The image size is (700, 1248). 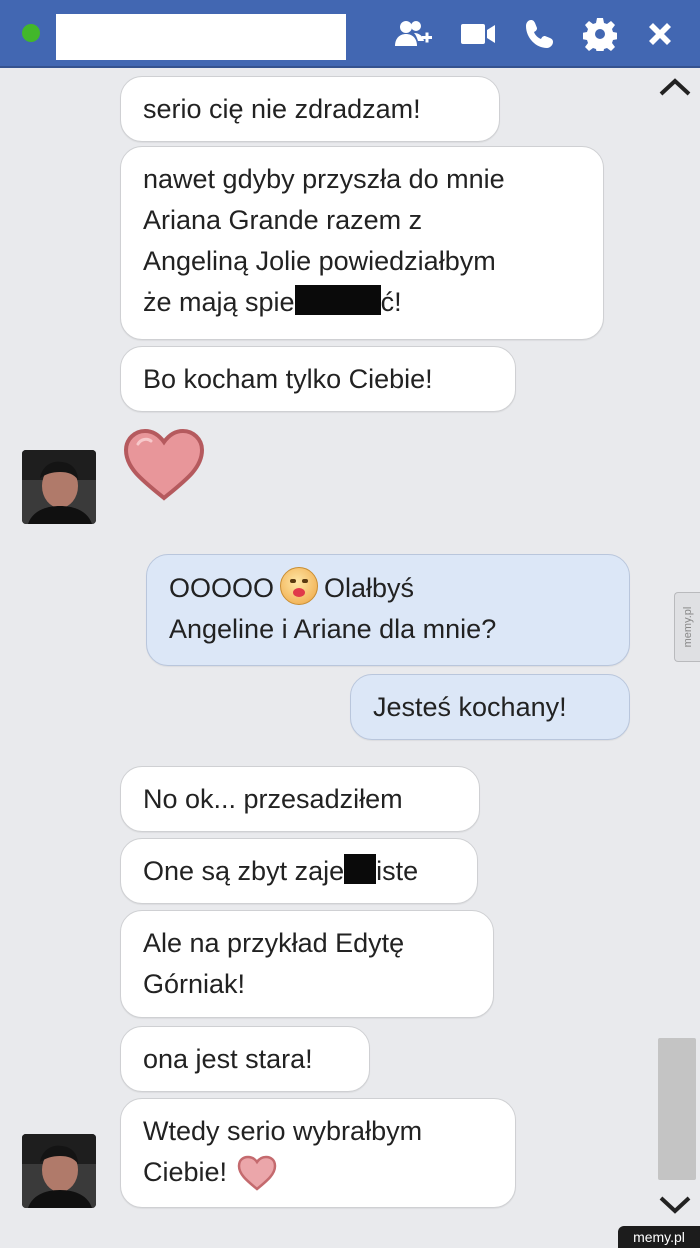 What do you see at coordinates (273, 799) in the screenshot?
I see `message-text: No ok... przesadziłem` at bounding box center [273, 799].